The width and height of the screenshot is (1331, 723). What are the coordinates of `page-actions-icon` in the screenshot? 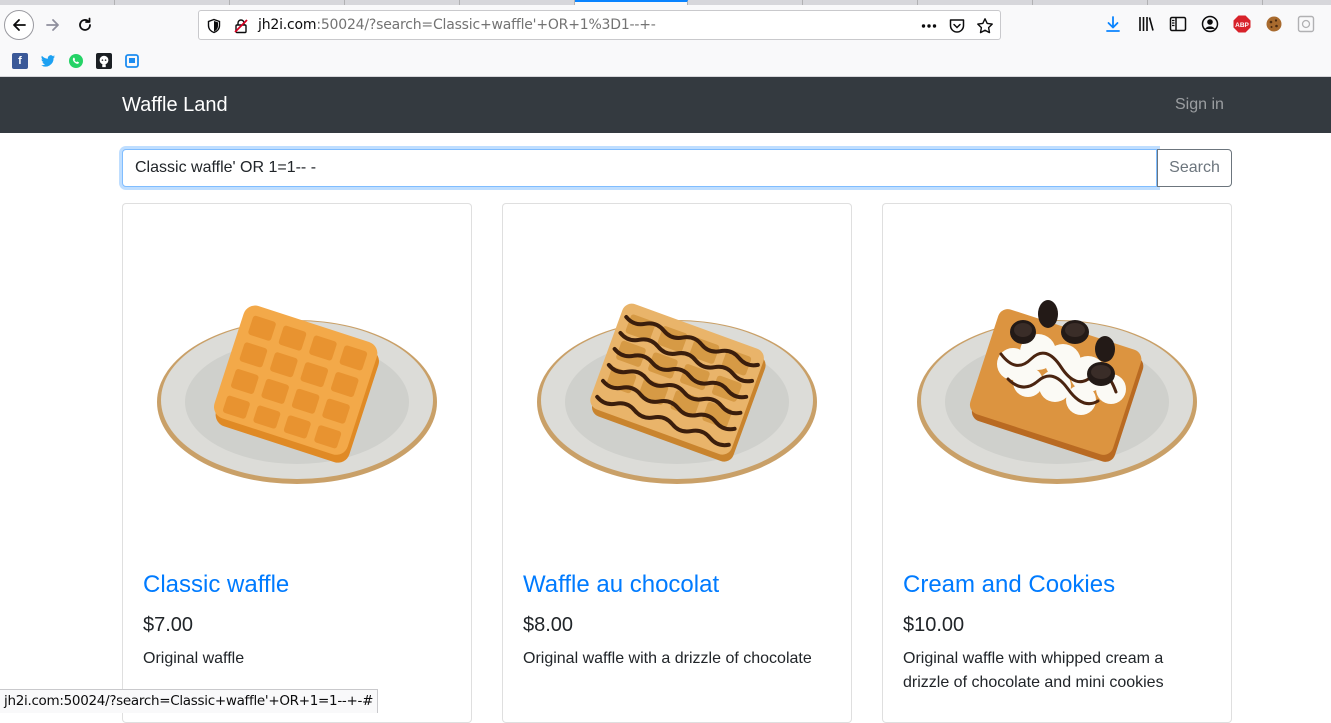 It's located at (929, 26).